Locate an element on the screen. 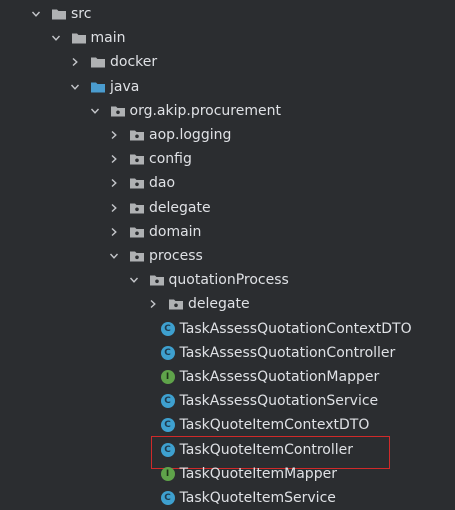 The image size is (455, 510). tree-item-label: main is located at coordinates (108, 38).